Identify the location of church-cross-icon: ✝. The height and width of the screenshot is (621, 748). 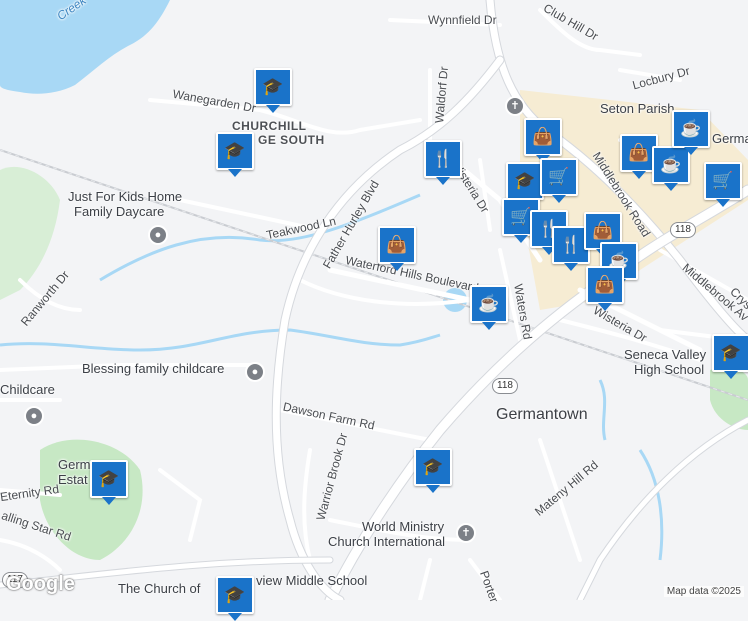
(515, 106).